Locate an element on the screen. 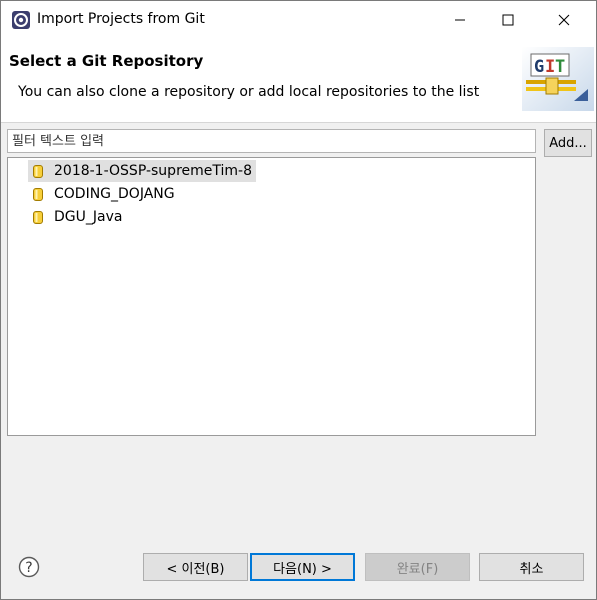 This screenshot has height=600, width=597. close-icon is located at coordinates (564, 20).